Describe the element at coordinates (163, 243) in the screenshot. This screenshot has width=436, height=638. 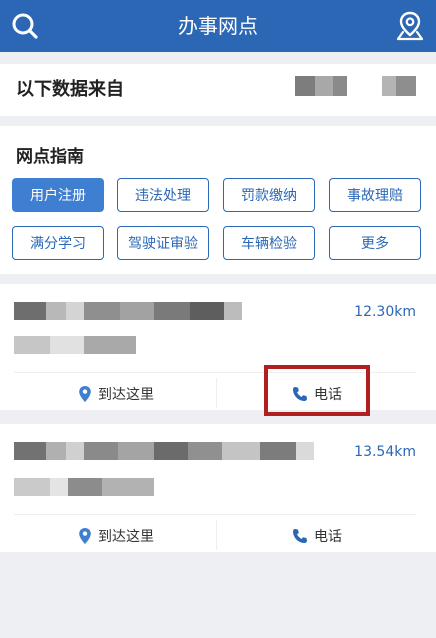
I see `chip-license-review: 驾驶证审验` at that location.